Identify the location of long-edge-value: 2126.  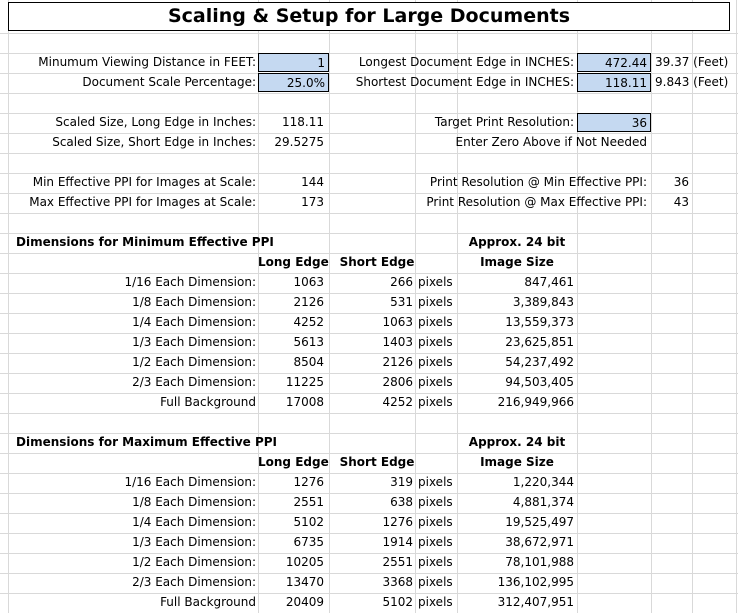
(308, 302).